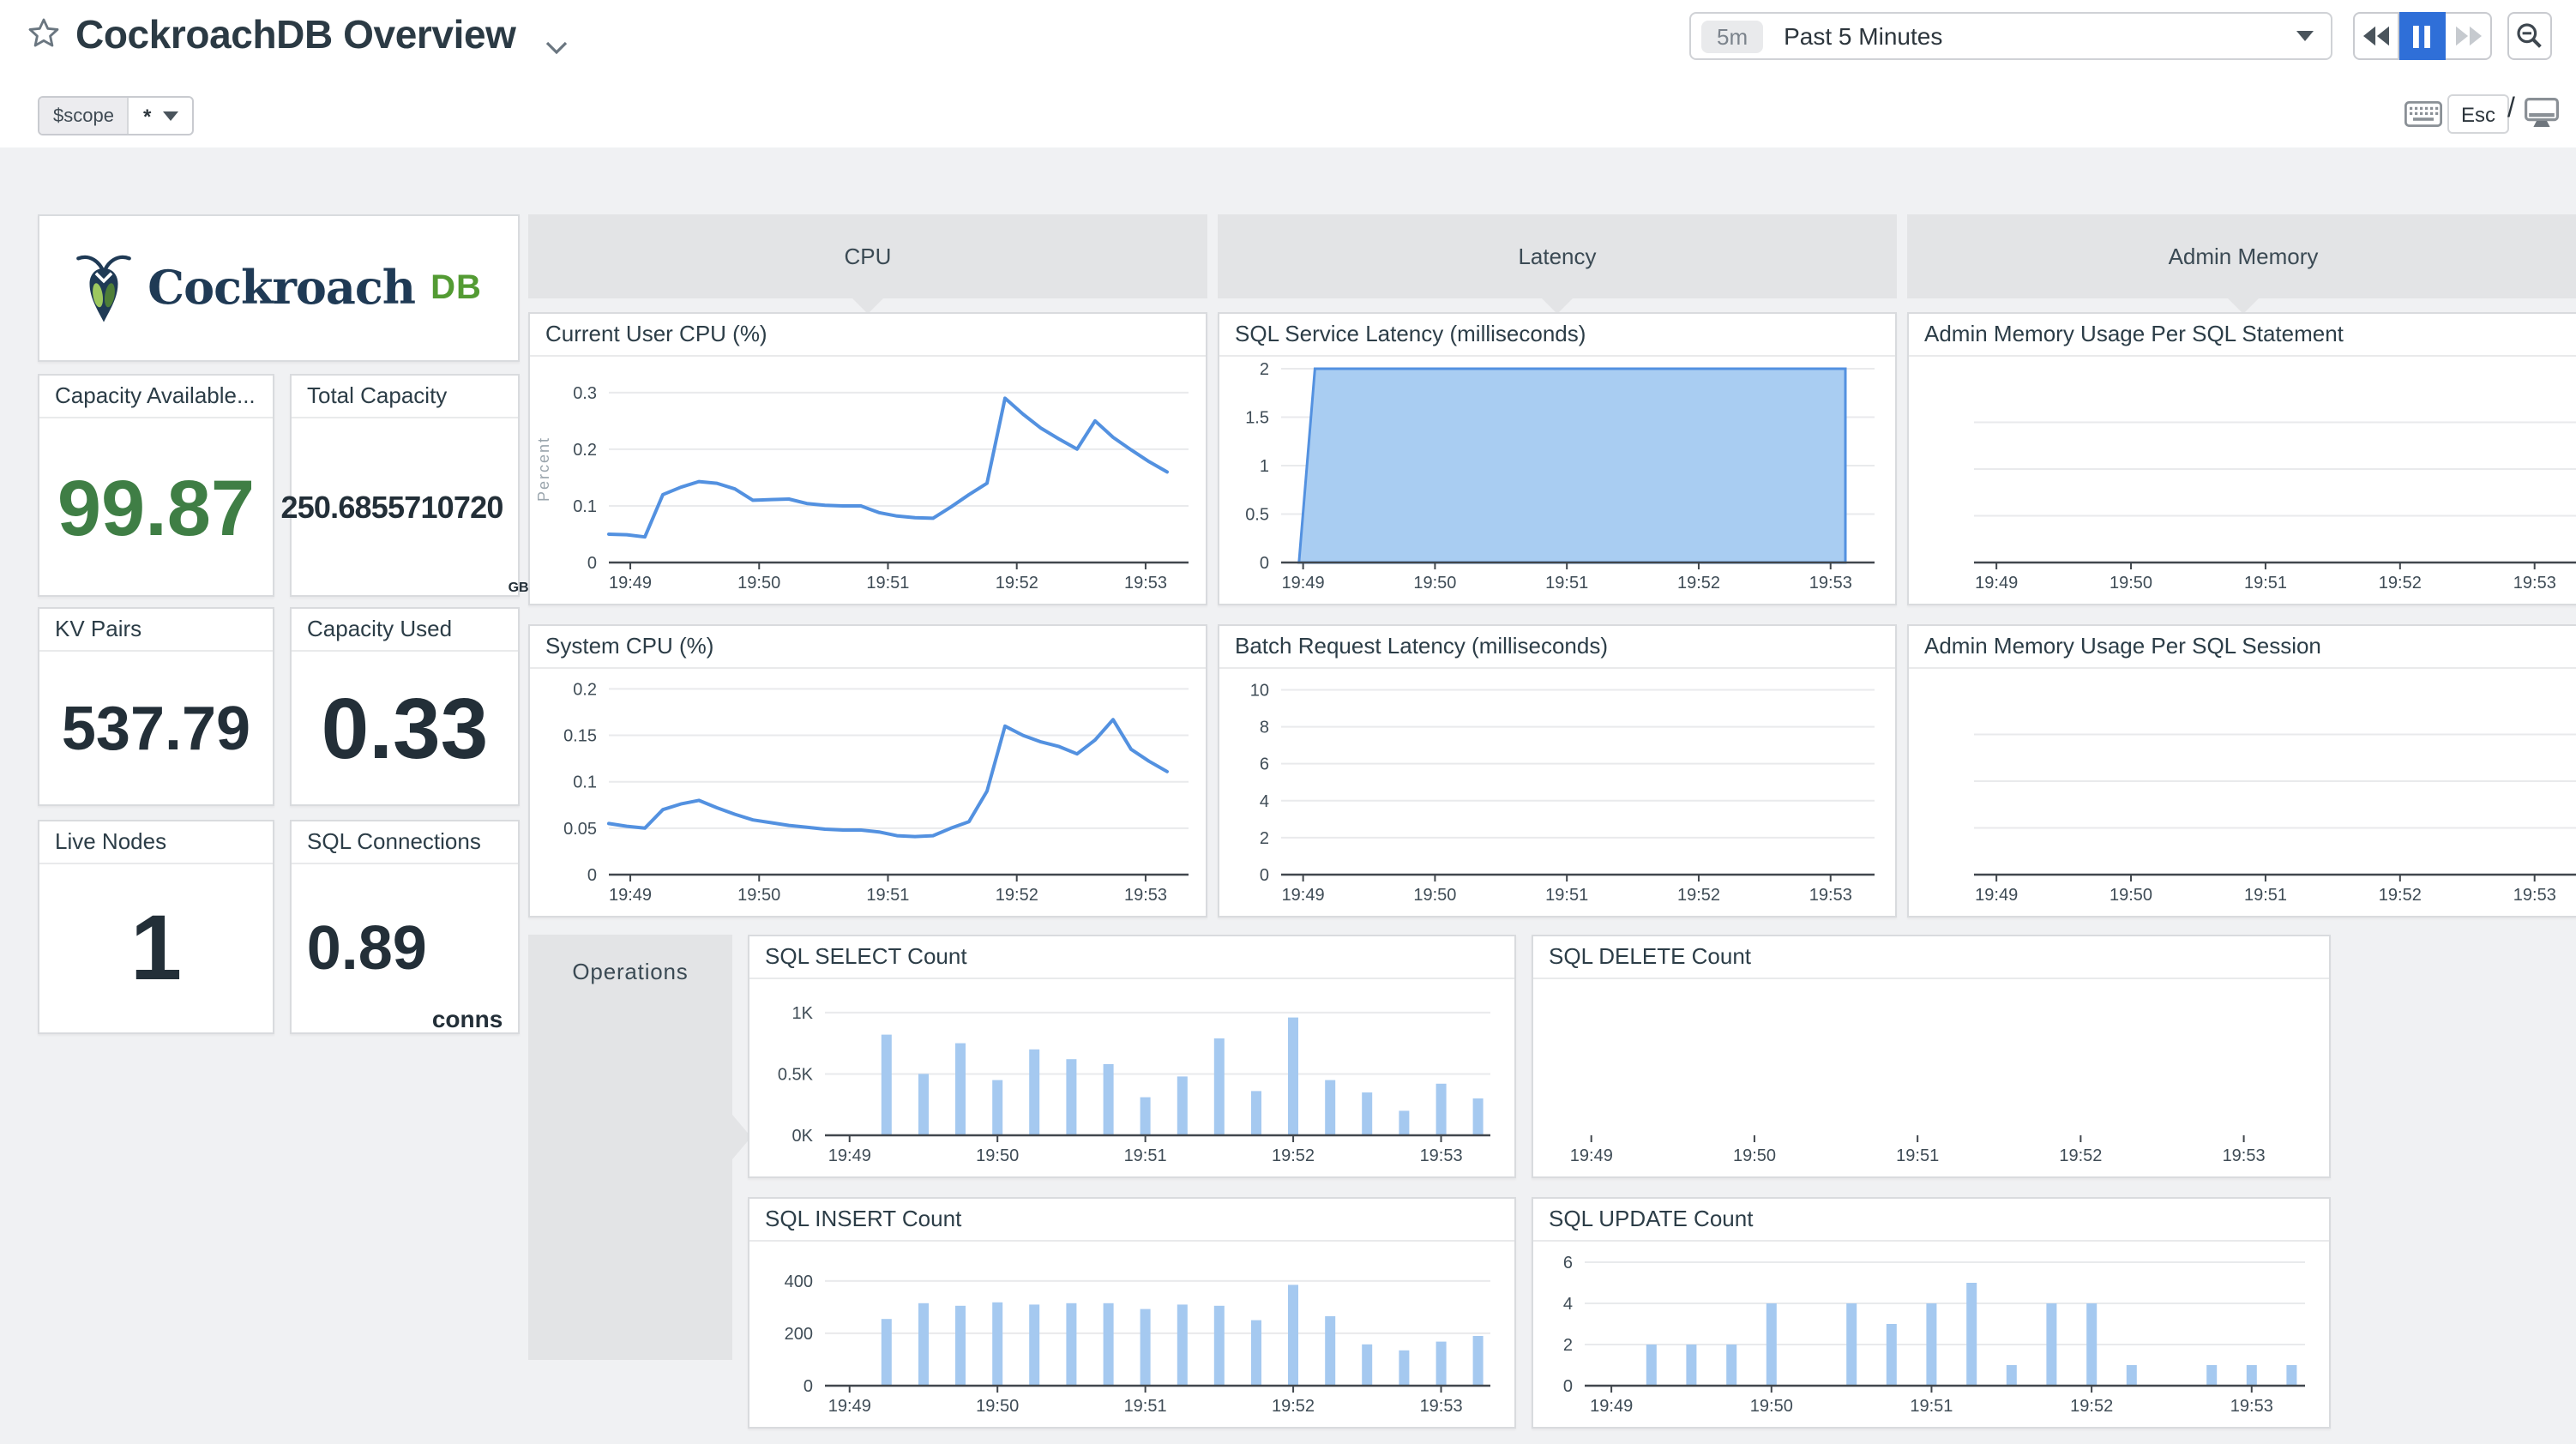 The width and height of the screenshot is (2576, 1444). Describe the element at coordinates (1557, 647) in the screenshot. I see `chart-title: Batch Request Latency (milliseconds)` at that location.